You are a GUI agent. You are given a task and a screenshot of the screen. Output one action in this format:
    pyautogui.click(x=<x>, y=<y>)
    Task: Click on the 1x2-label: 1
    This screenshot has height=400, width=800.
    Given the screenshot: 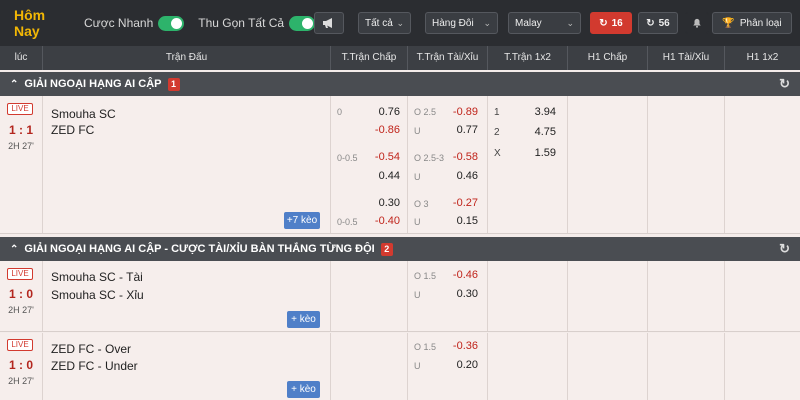 What is the action you would take?
    pyautogui.click(x=497, y=112)
    